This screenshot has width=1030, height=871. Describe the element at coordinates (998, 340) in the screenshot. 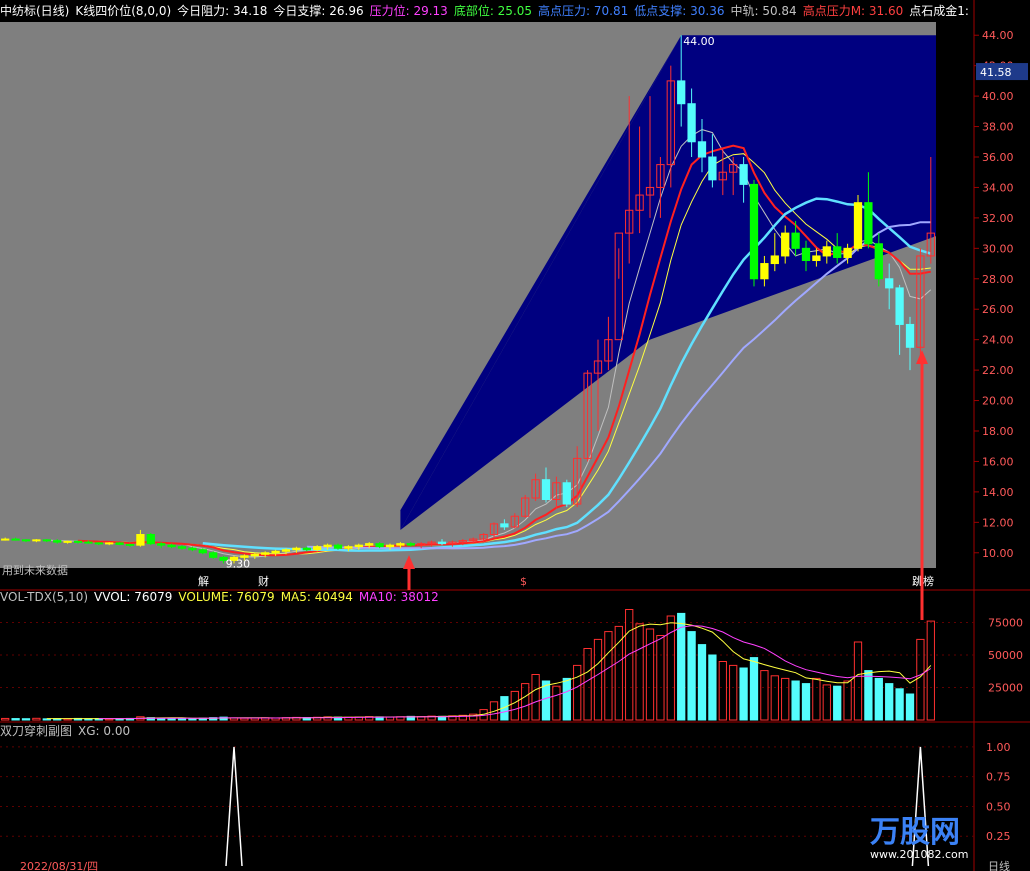

I see `y-tick-label: 24.00` at that location.